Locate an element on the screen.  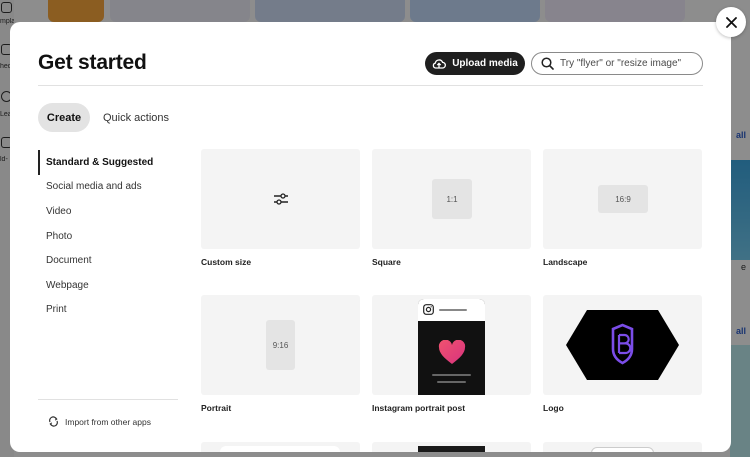
category-social-media-ads: Social media and ads is located at coordinates (108, 187).